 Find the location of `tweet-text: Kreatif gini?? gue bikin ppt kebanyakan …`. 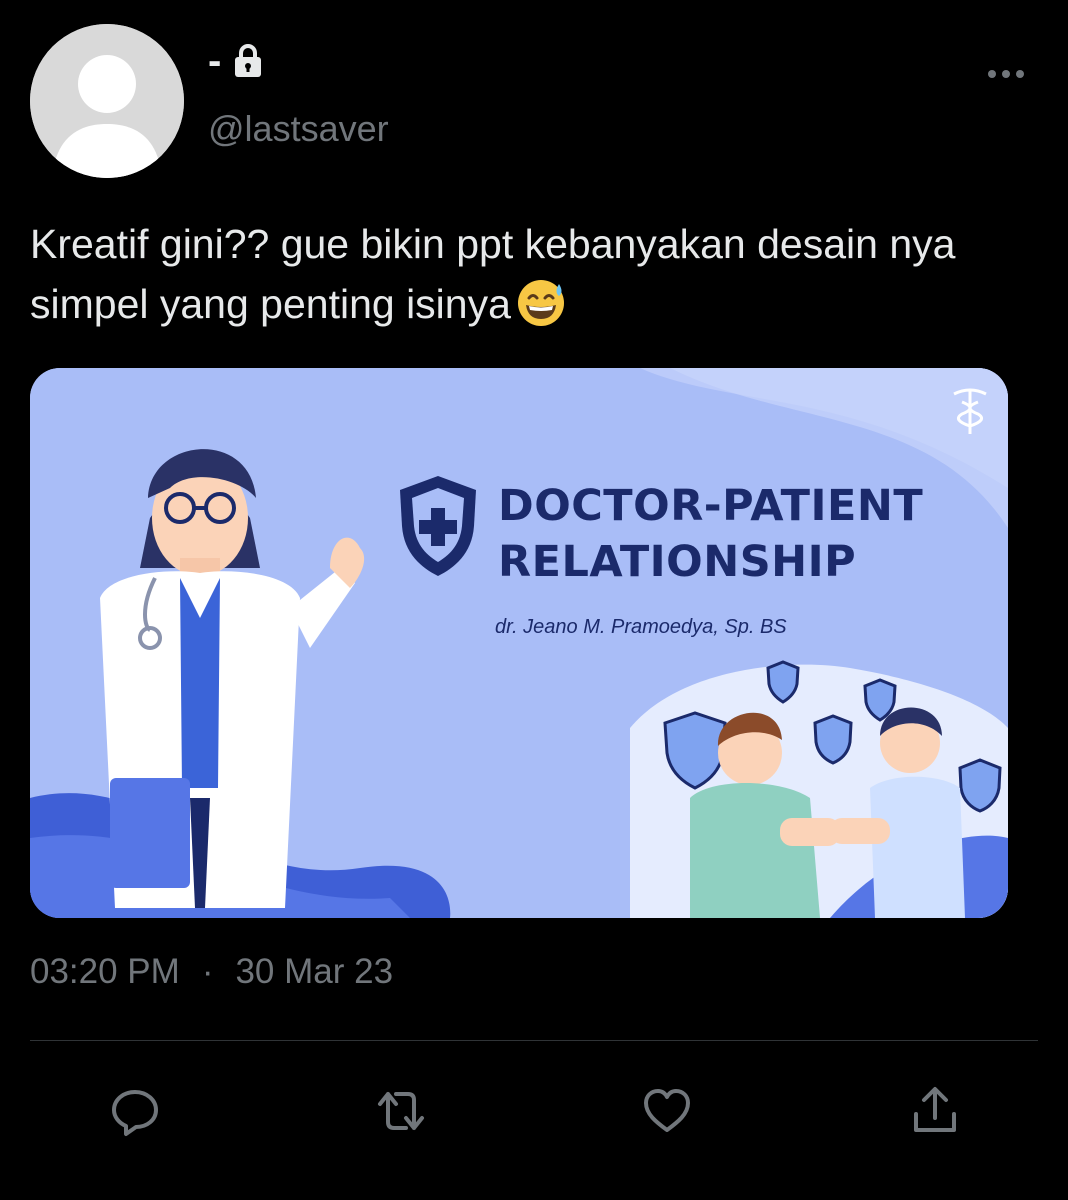

tweet-text: Kreatif gini?? gue bikin ppt kebanyakan … is located at coordinates (545, 274).